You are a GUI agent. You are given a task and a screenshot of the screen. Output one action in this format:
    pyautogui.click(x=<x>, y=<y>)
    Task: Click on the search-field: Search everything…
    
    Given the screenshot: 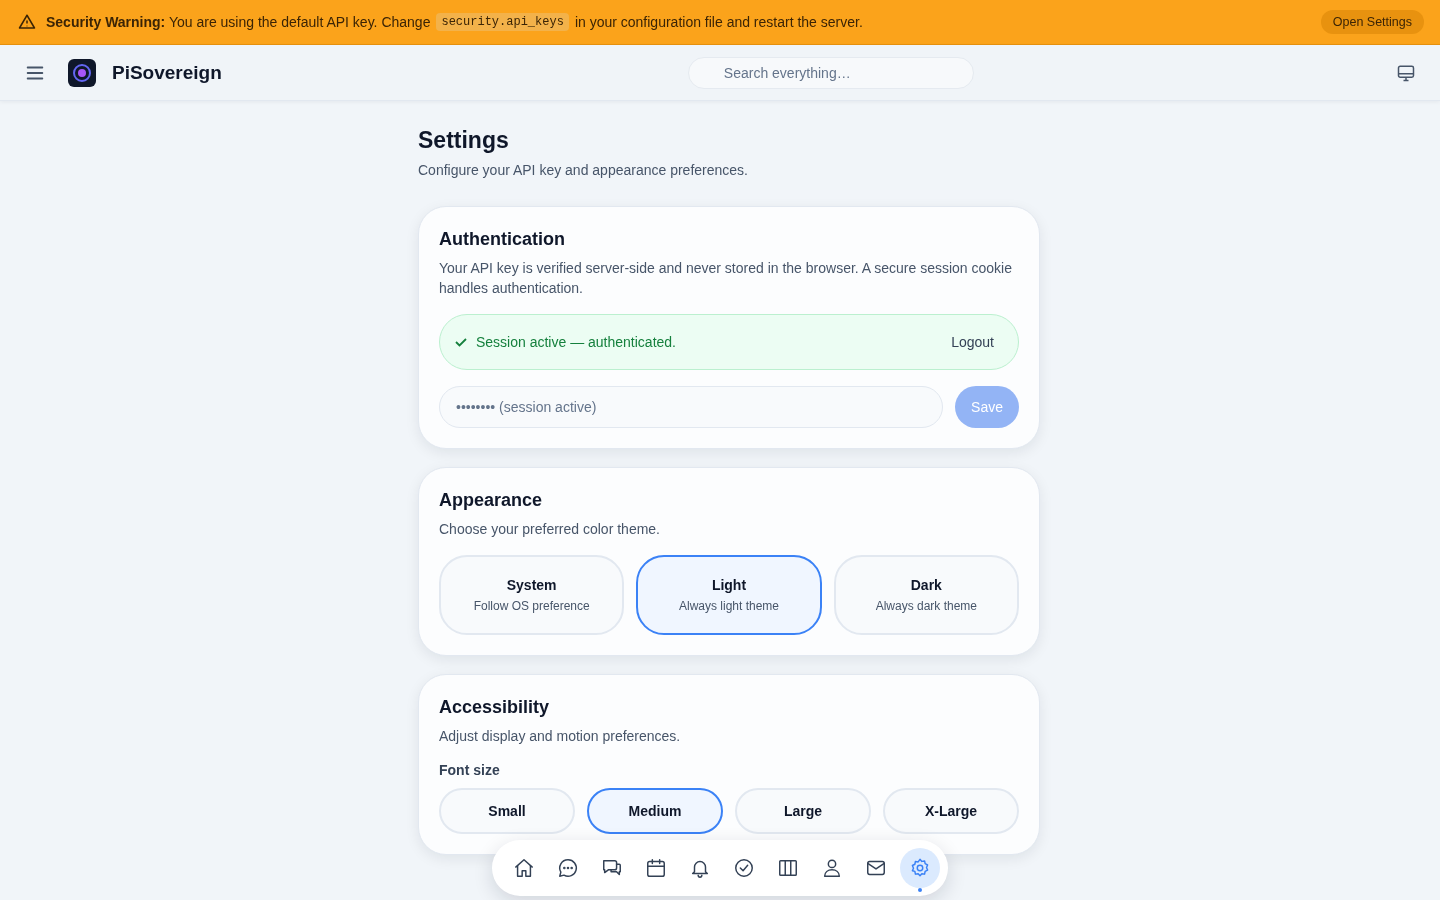 What is the action you would take?
    pyautogui.click(x=830, y=72)
    